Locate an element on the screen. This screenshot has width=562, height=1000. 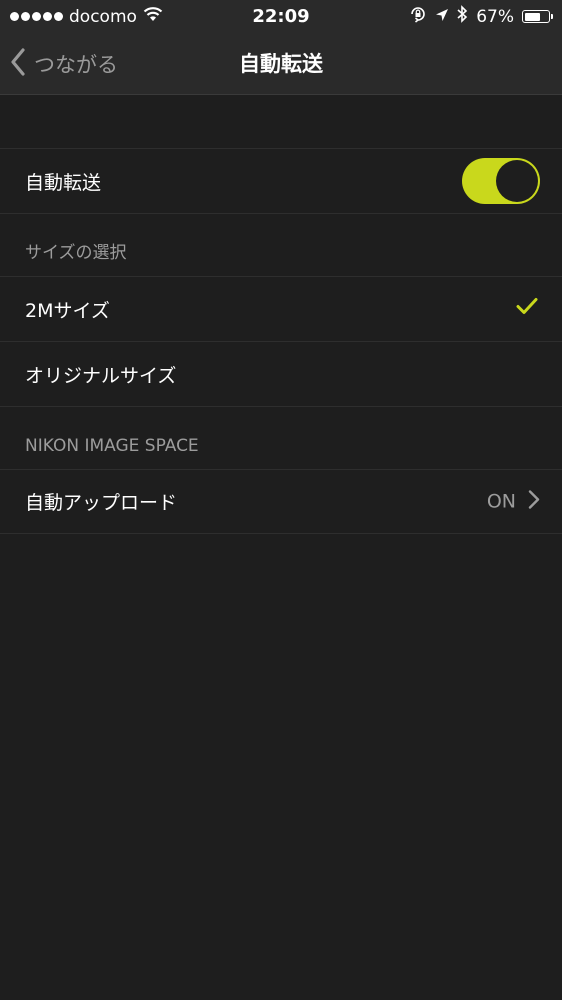
navigation-bar: つながる 自動転送 is located at coordinates (281, 64).